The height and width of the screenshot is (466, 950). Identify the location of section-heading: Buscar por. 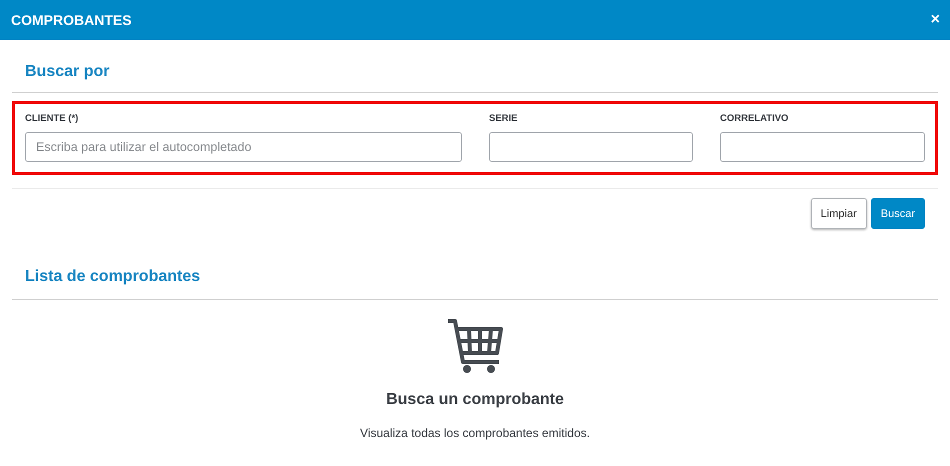
(67, 72).